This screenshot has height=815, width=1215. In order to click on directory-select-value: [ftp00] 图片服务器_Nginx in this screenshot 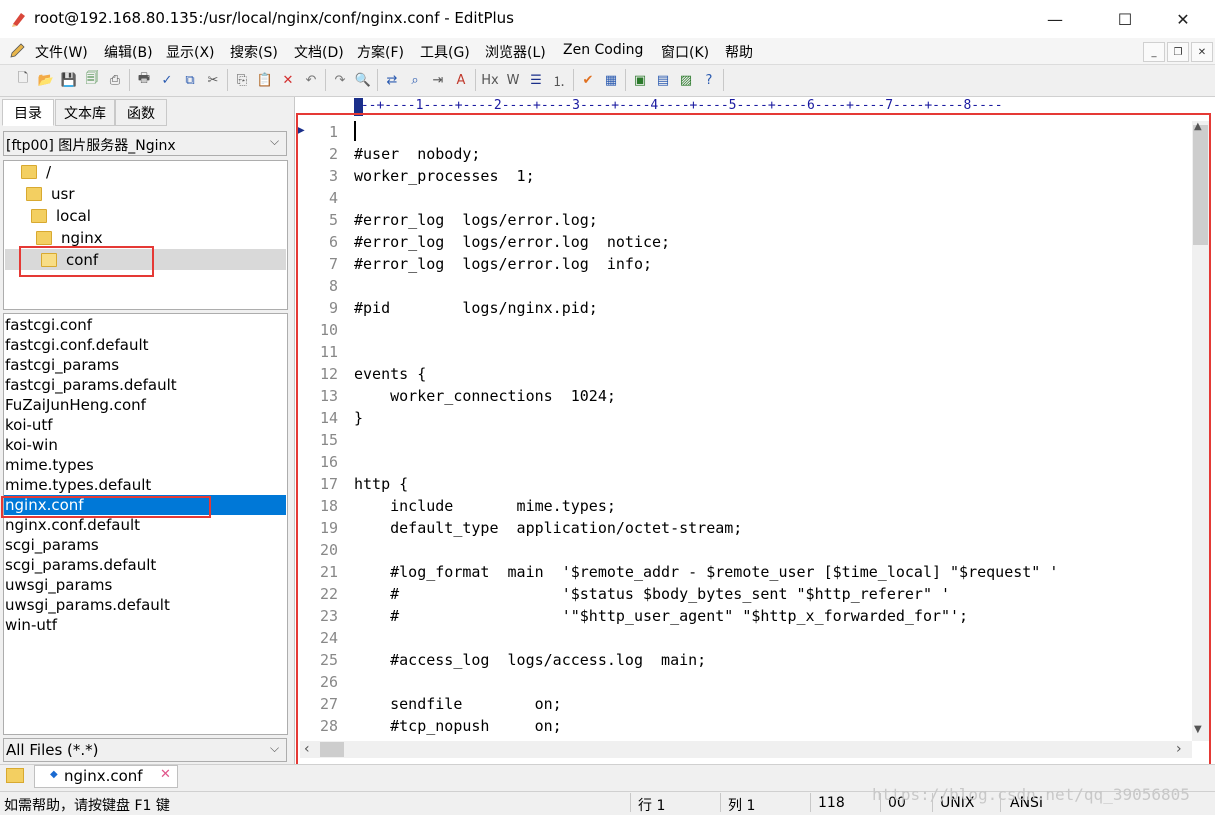, I will do `click(91, 146)`.